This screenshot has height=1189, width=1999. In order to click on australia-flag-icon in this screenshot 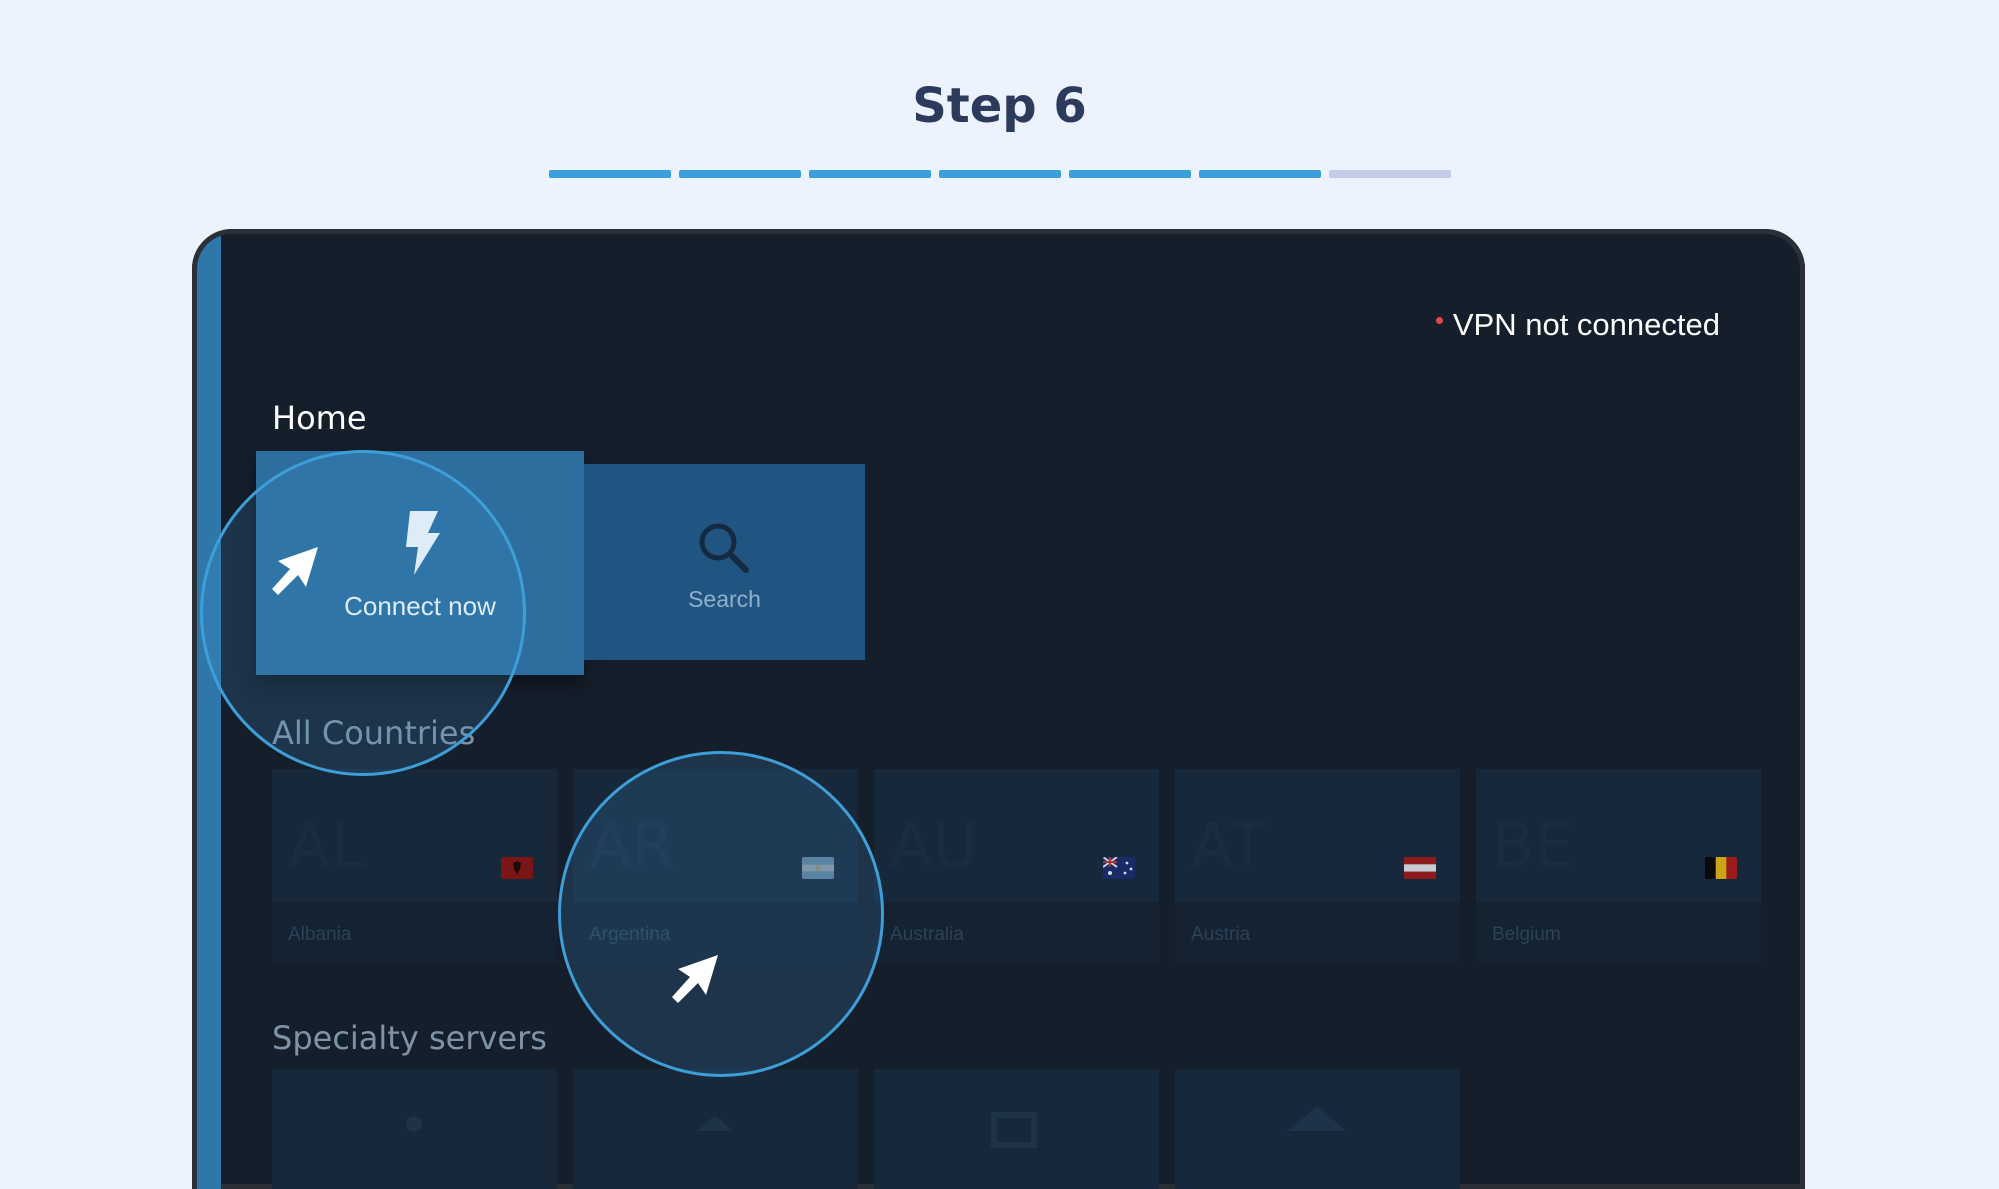, I will do `click(1119, 868)`.